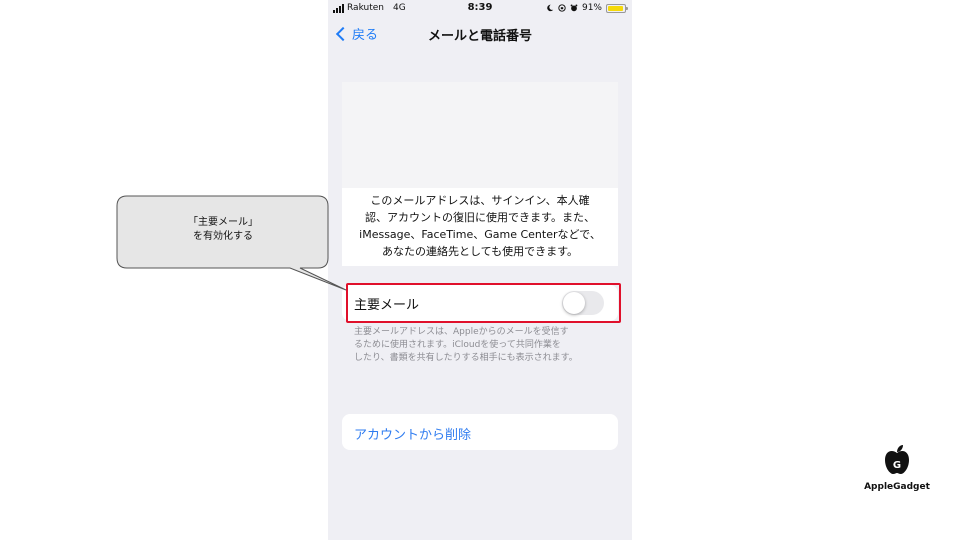 The width and height of the screenshot is (960, 540). Describe the element at coordinates (223, 236) in the screenshot. I see `callout-line: を有効化する` at that location.